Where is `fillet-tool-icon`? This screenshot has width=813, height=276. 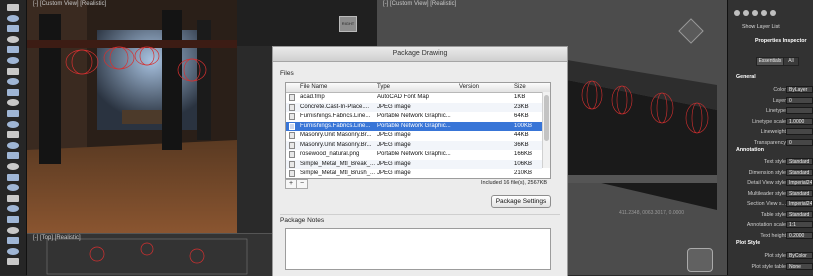 fillet-tool-icon is located at coordinates (12, 220).